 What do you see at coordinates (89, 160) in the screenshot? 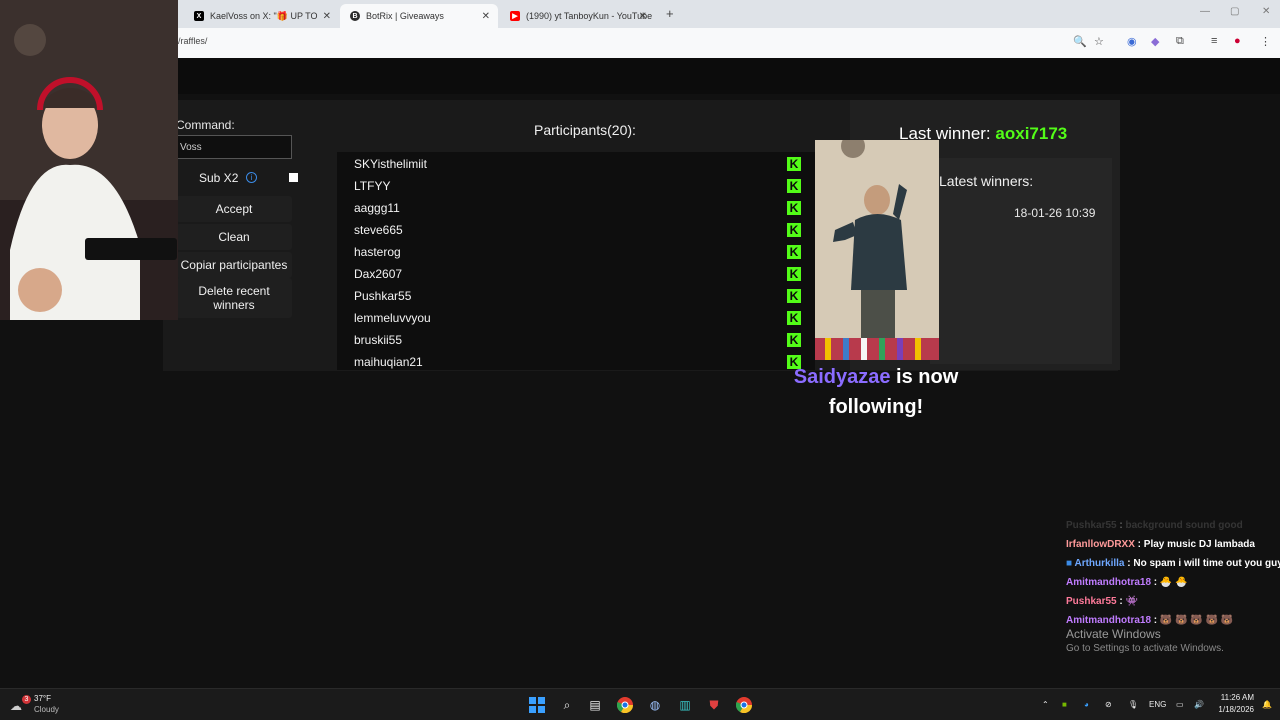
I see `webcam-overlay` at bounding box center [89, 160].